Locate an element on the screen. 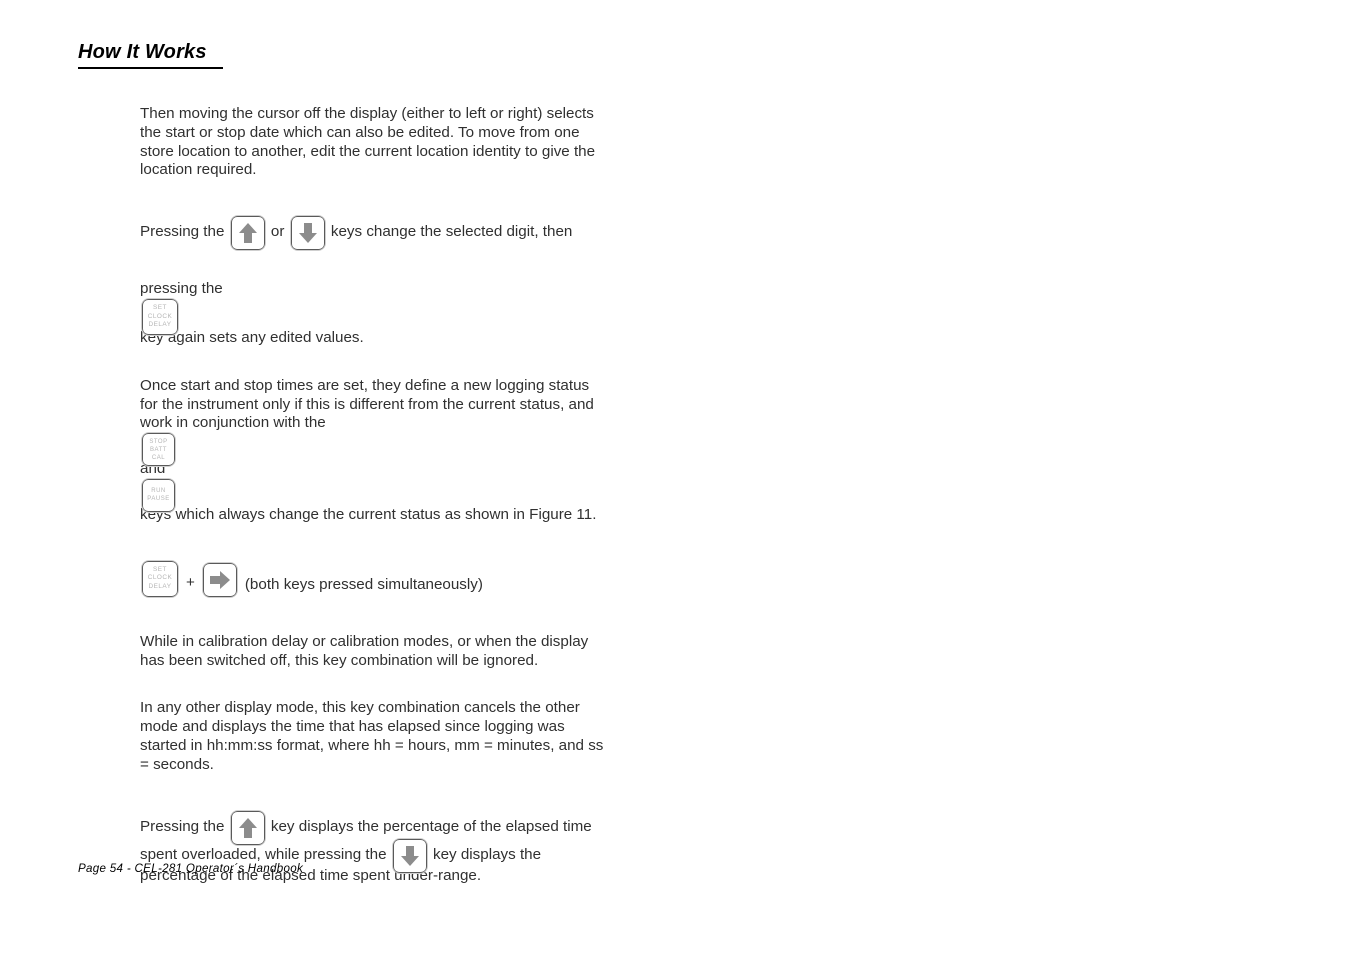 This screenshot has width=1351, height=954. stop-batt-cal-key-line3: CAL is located at coordinates (158, 457).